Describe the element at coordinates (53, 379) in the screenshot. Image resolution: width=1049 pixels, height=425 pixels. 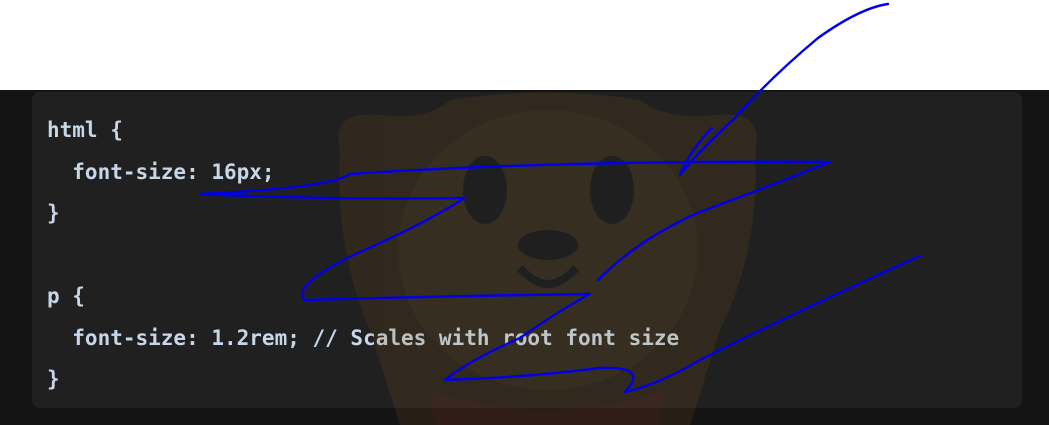
I see `code-line-7: }` at that location.